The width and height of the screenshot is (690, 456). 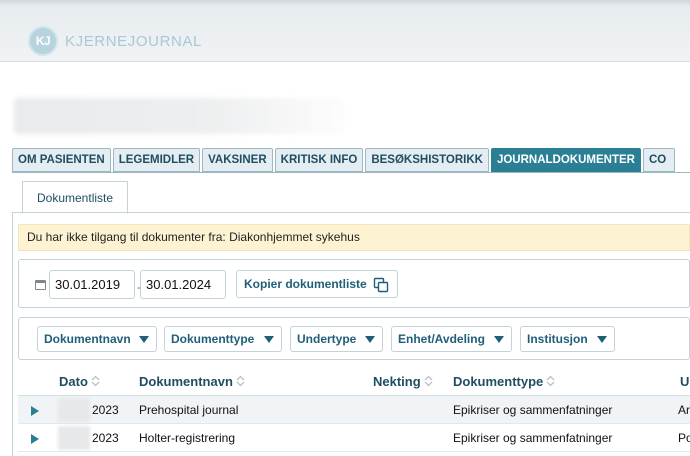 What do you see at coordinates (237, 160) in the screenshot?
I see `tab-vaksiner: VAKSINER` at bounding box center [237, 160].